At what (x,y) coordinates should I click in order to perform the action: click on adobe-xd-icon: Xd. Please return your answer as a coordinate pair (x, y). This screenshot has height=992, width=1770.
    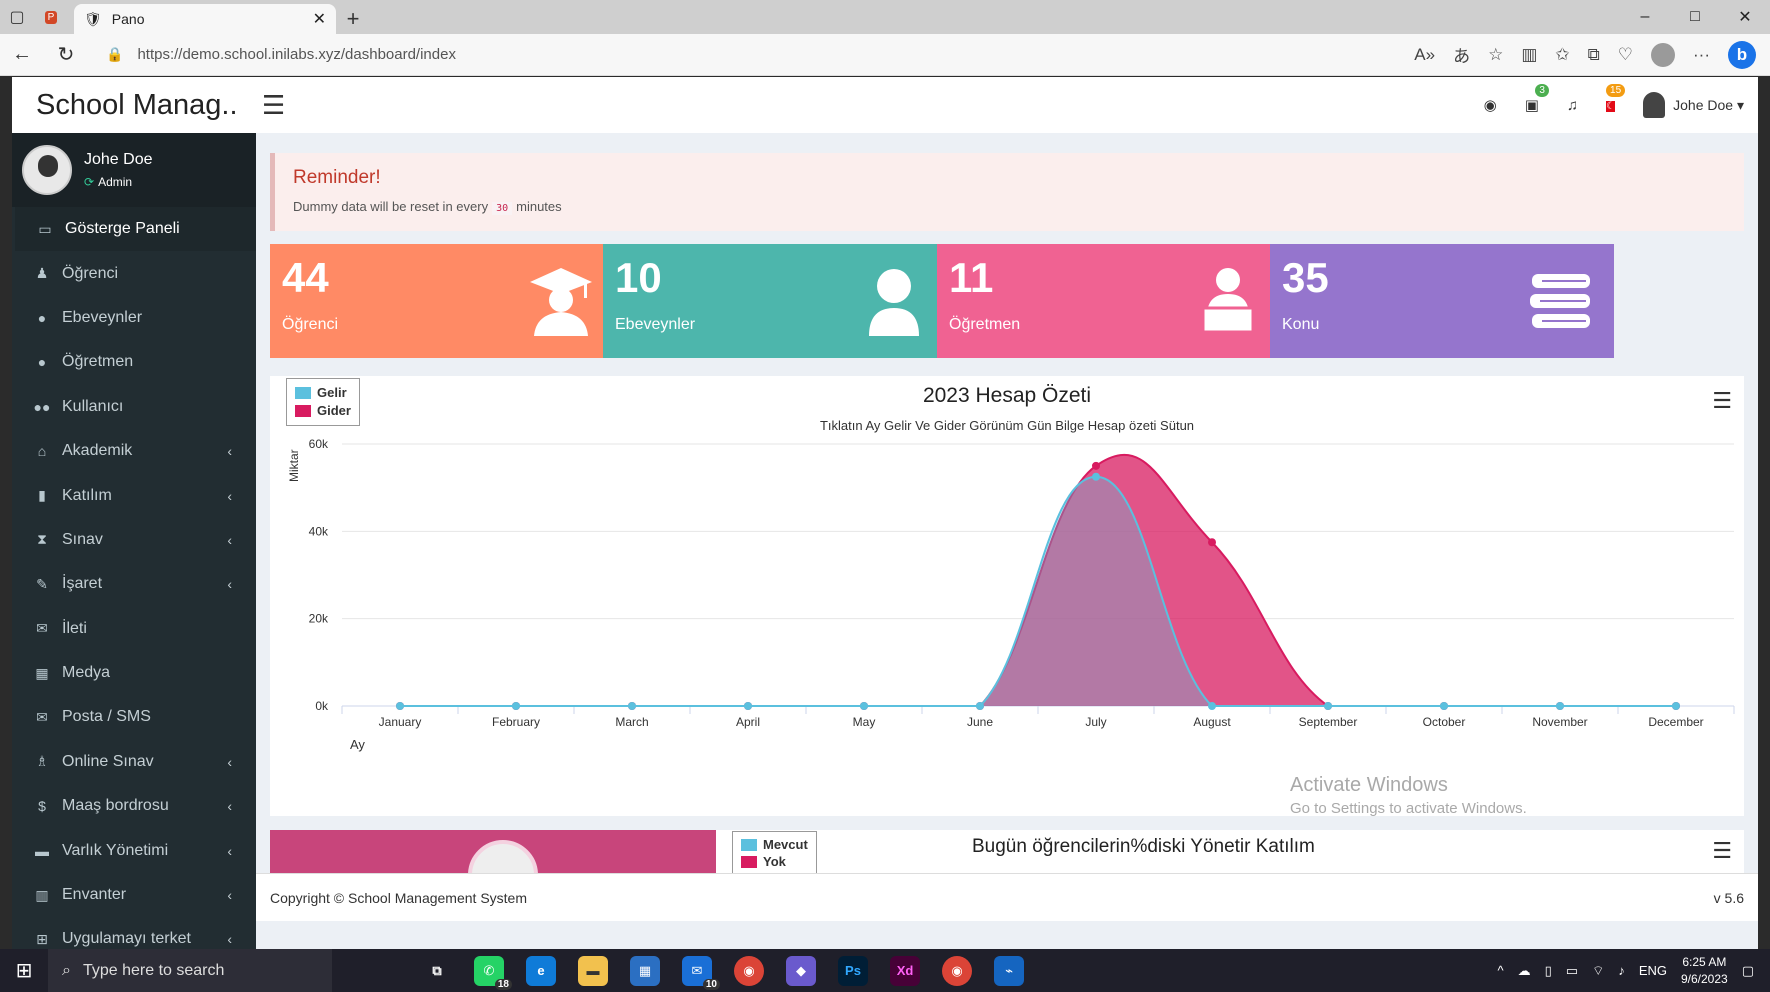
    Looking at the image, I should click on (905, 970).